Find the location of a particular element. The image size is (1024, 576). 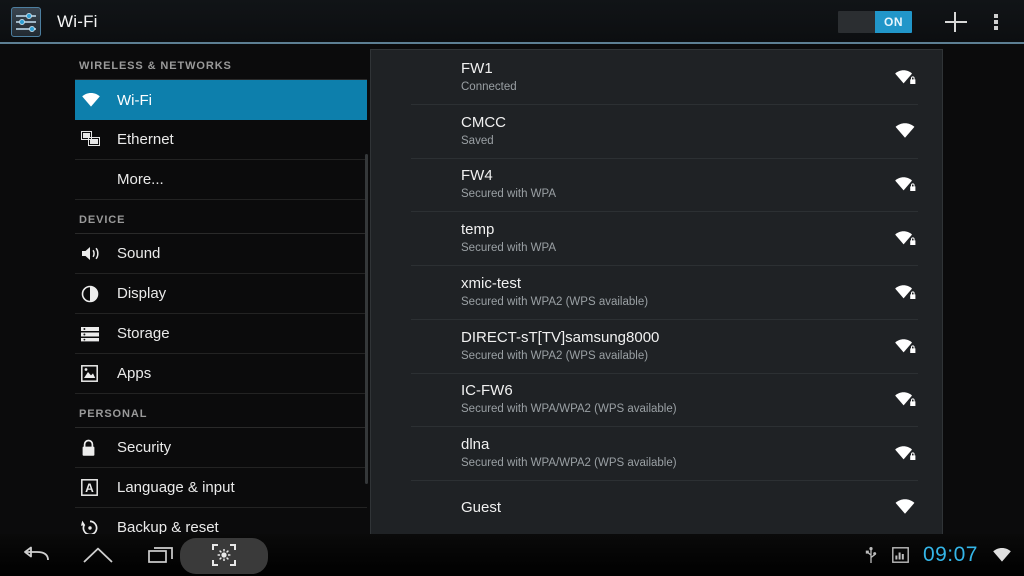

sidebar-item-display: Display is located at coordinates (221, 294).